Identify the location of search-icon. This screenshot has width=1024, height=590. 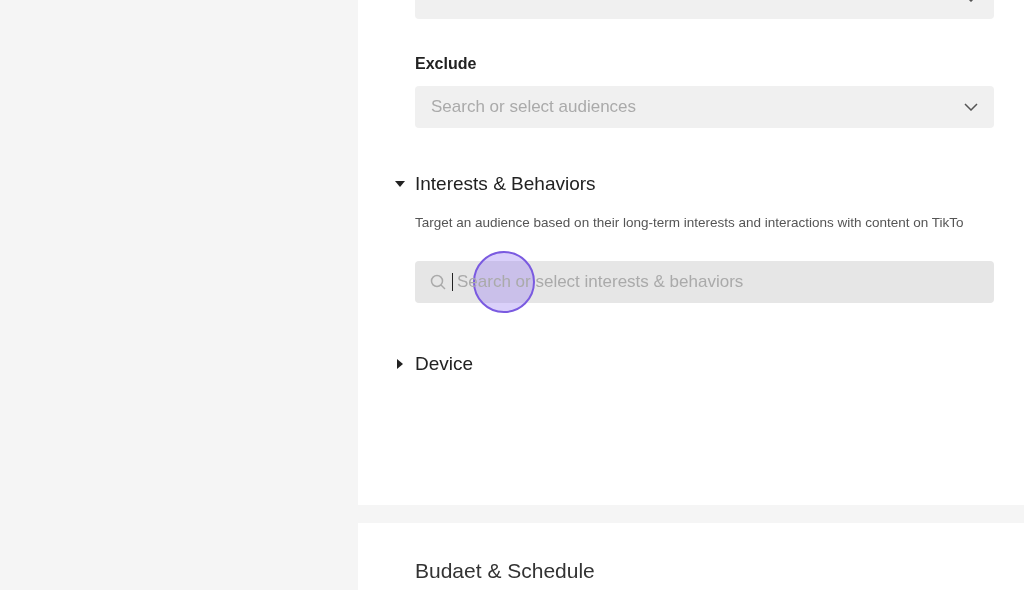
(438, 282).